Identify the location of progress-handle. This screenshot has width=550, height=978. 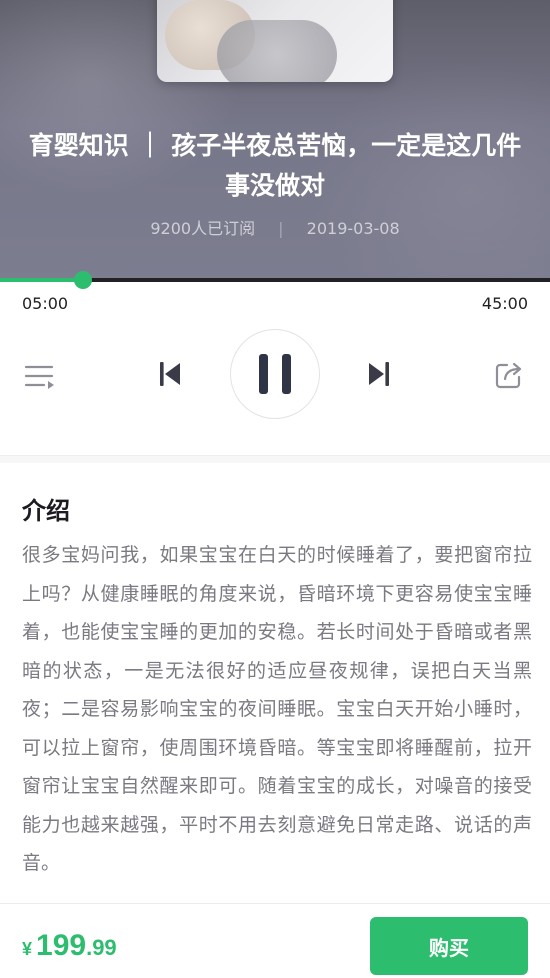
(82, 280).